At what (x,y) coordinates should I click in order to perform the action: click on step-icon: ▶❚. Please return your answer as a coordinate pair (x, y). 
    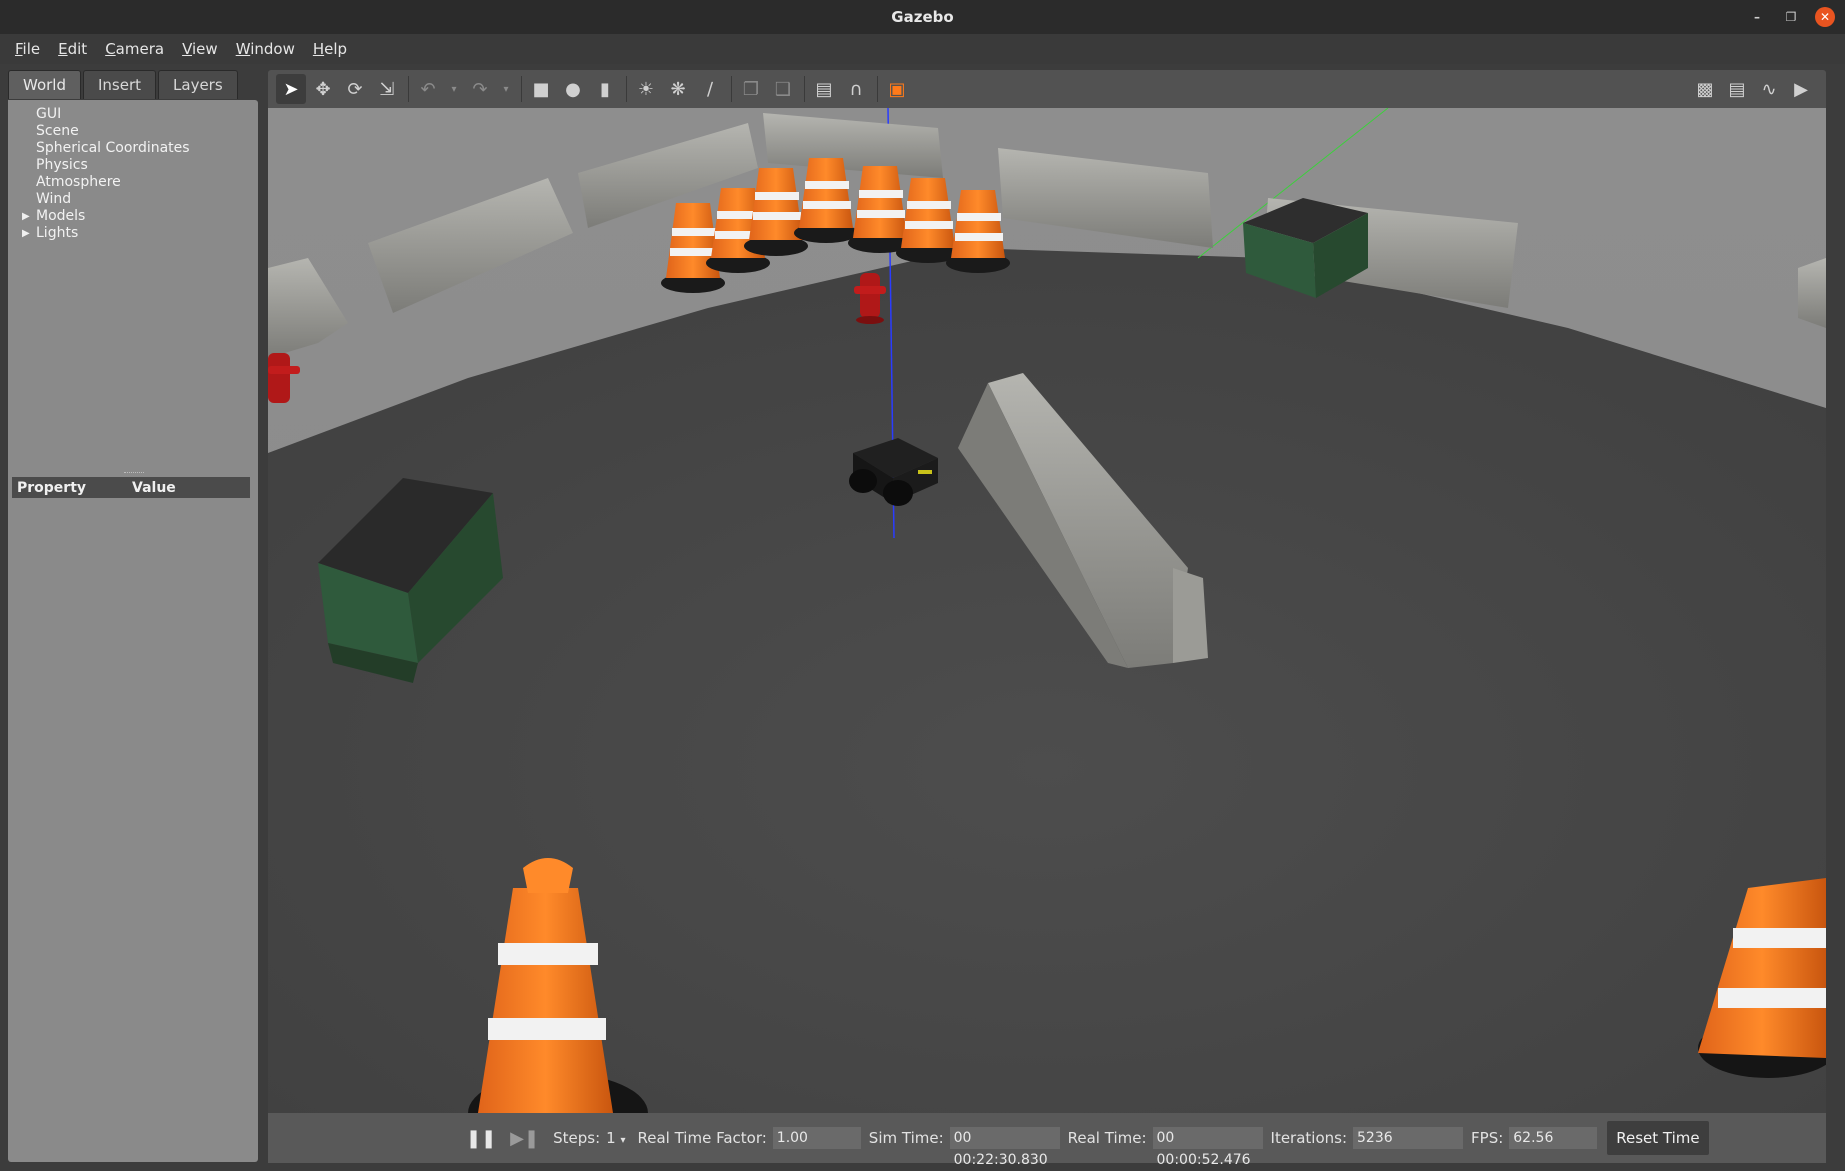
    Looking at the image, I should click on (524, 1138).